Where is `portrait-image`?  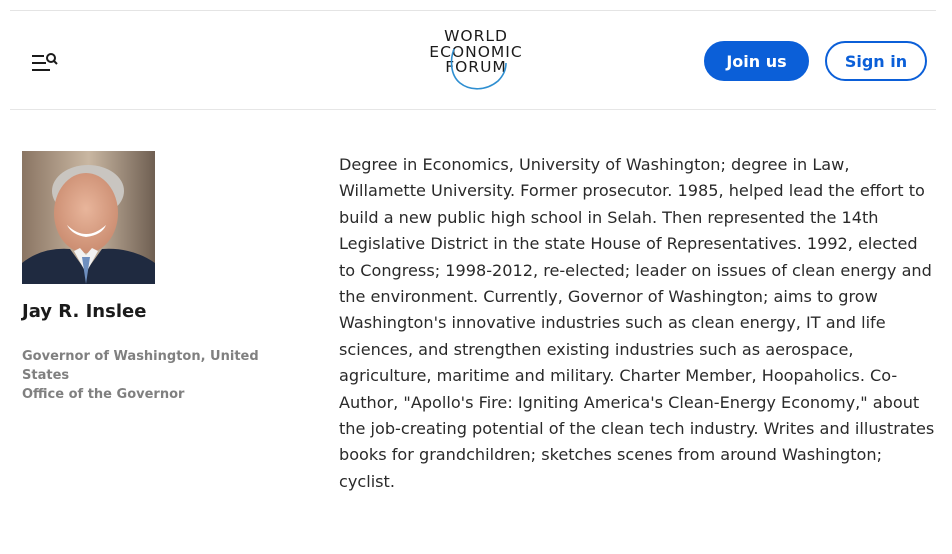 portrait-image is located at coordinates (88, 217).